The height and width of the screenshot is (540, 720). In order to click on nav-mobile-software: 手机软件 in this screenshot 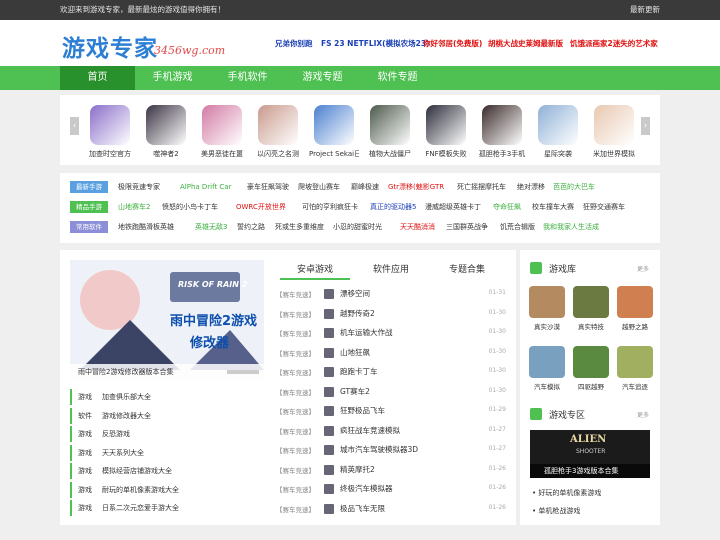, I will do `click(247, 78)`.